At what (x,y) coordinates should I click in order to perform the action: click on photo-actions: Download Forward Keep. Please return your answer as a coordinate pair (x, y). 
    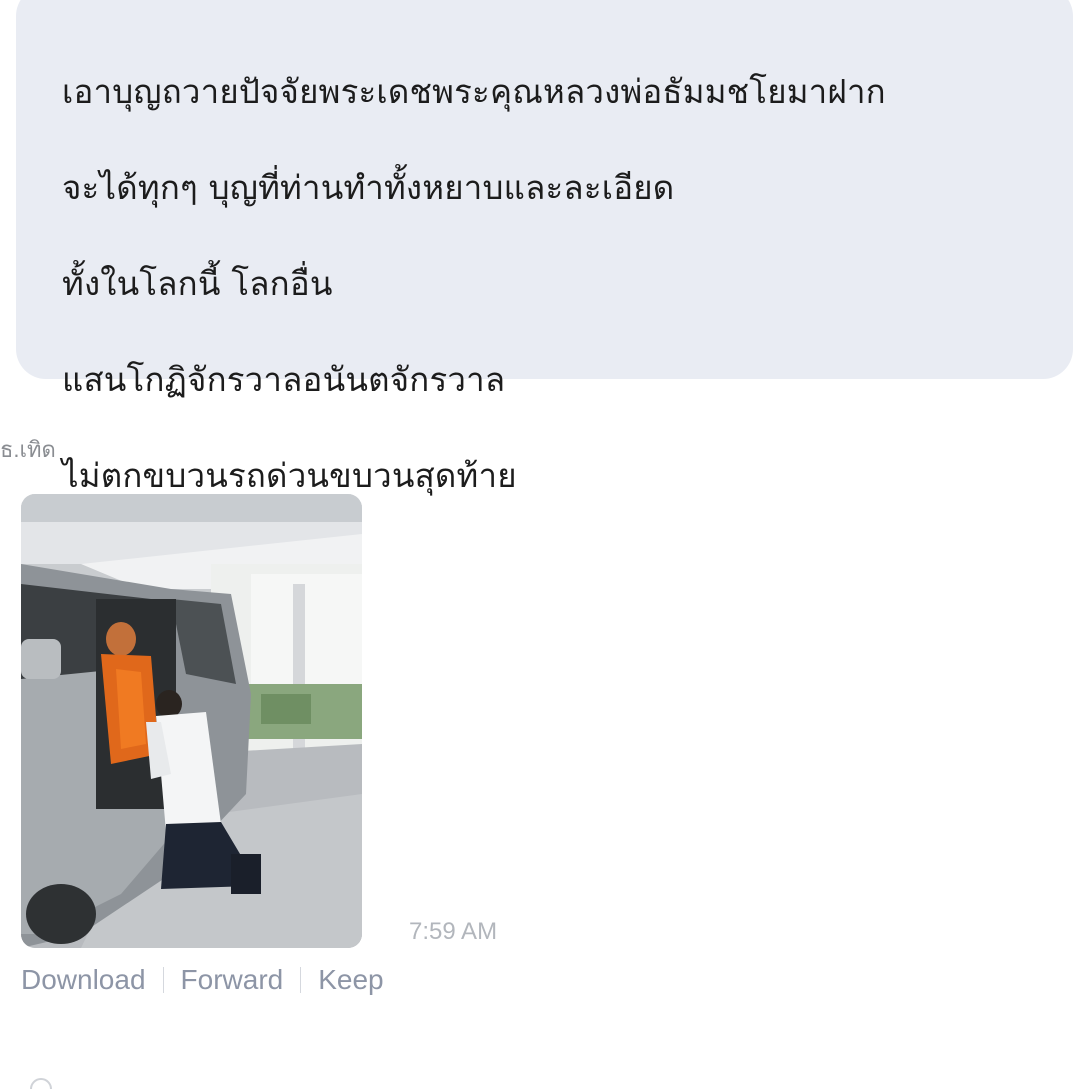
    Looking at the image, I should click on (202, 980).